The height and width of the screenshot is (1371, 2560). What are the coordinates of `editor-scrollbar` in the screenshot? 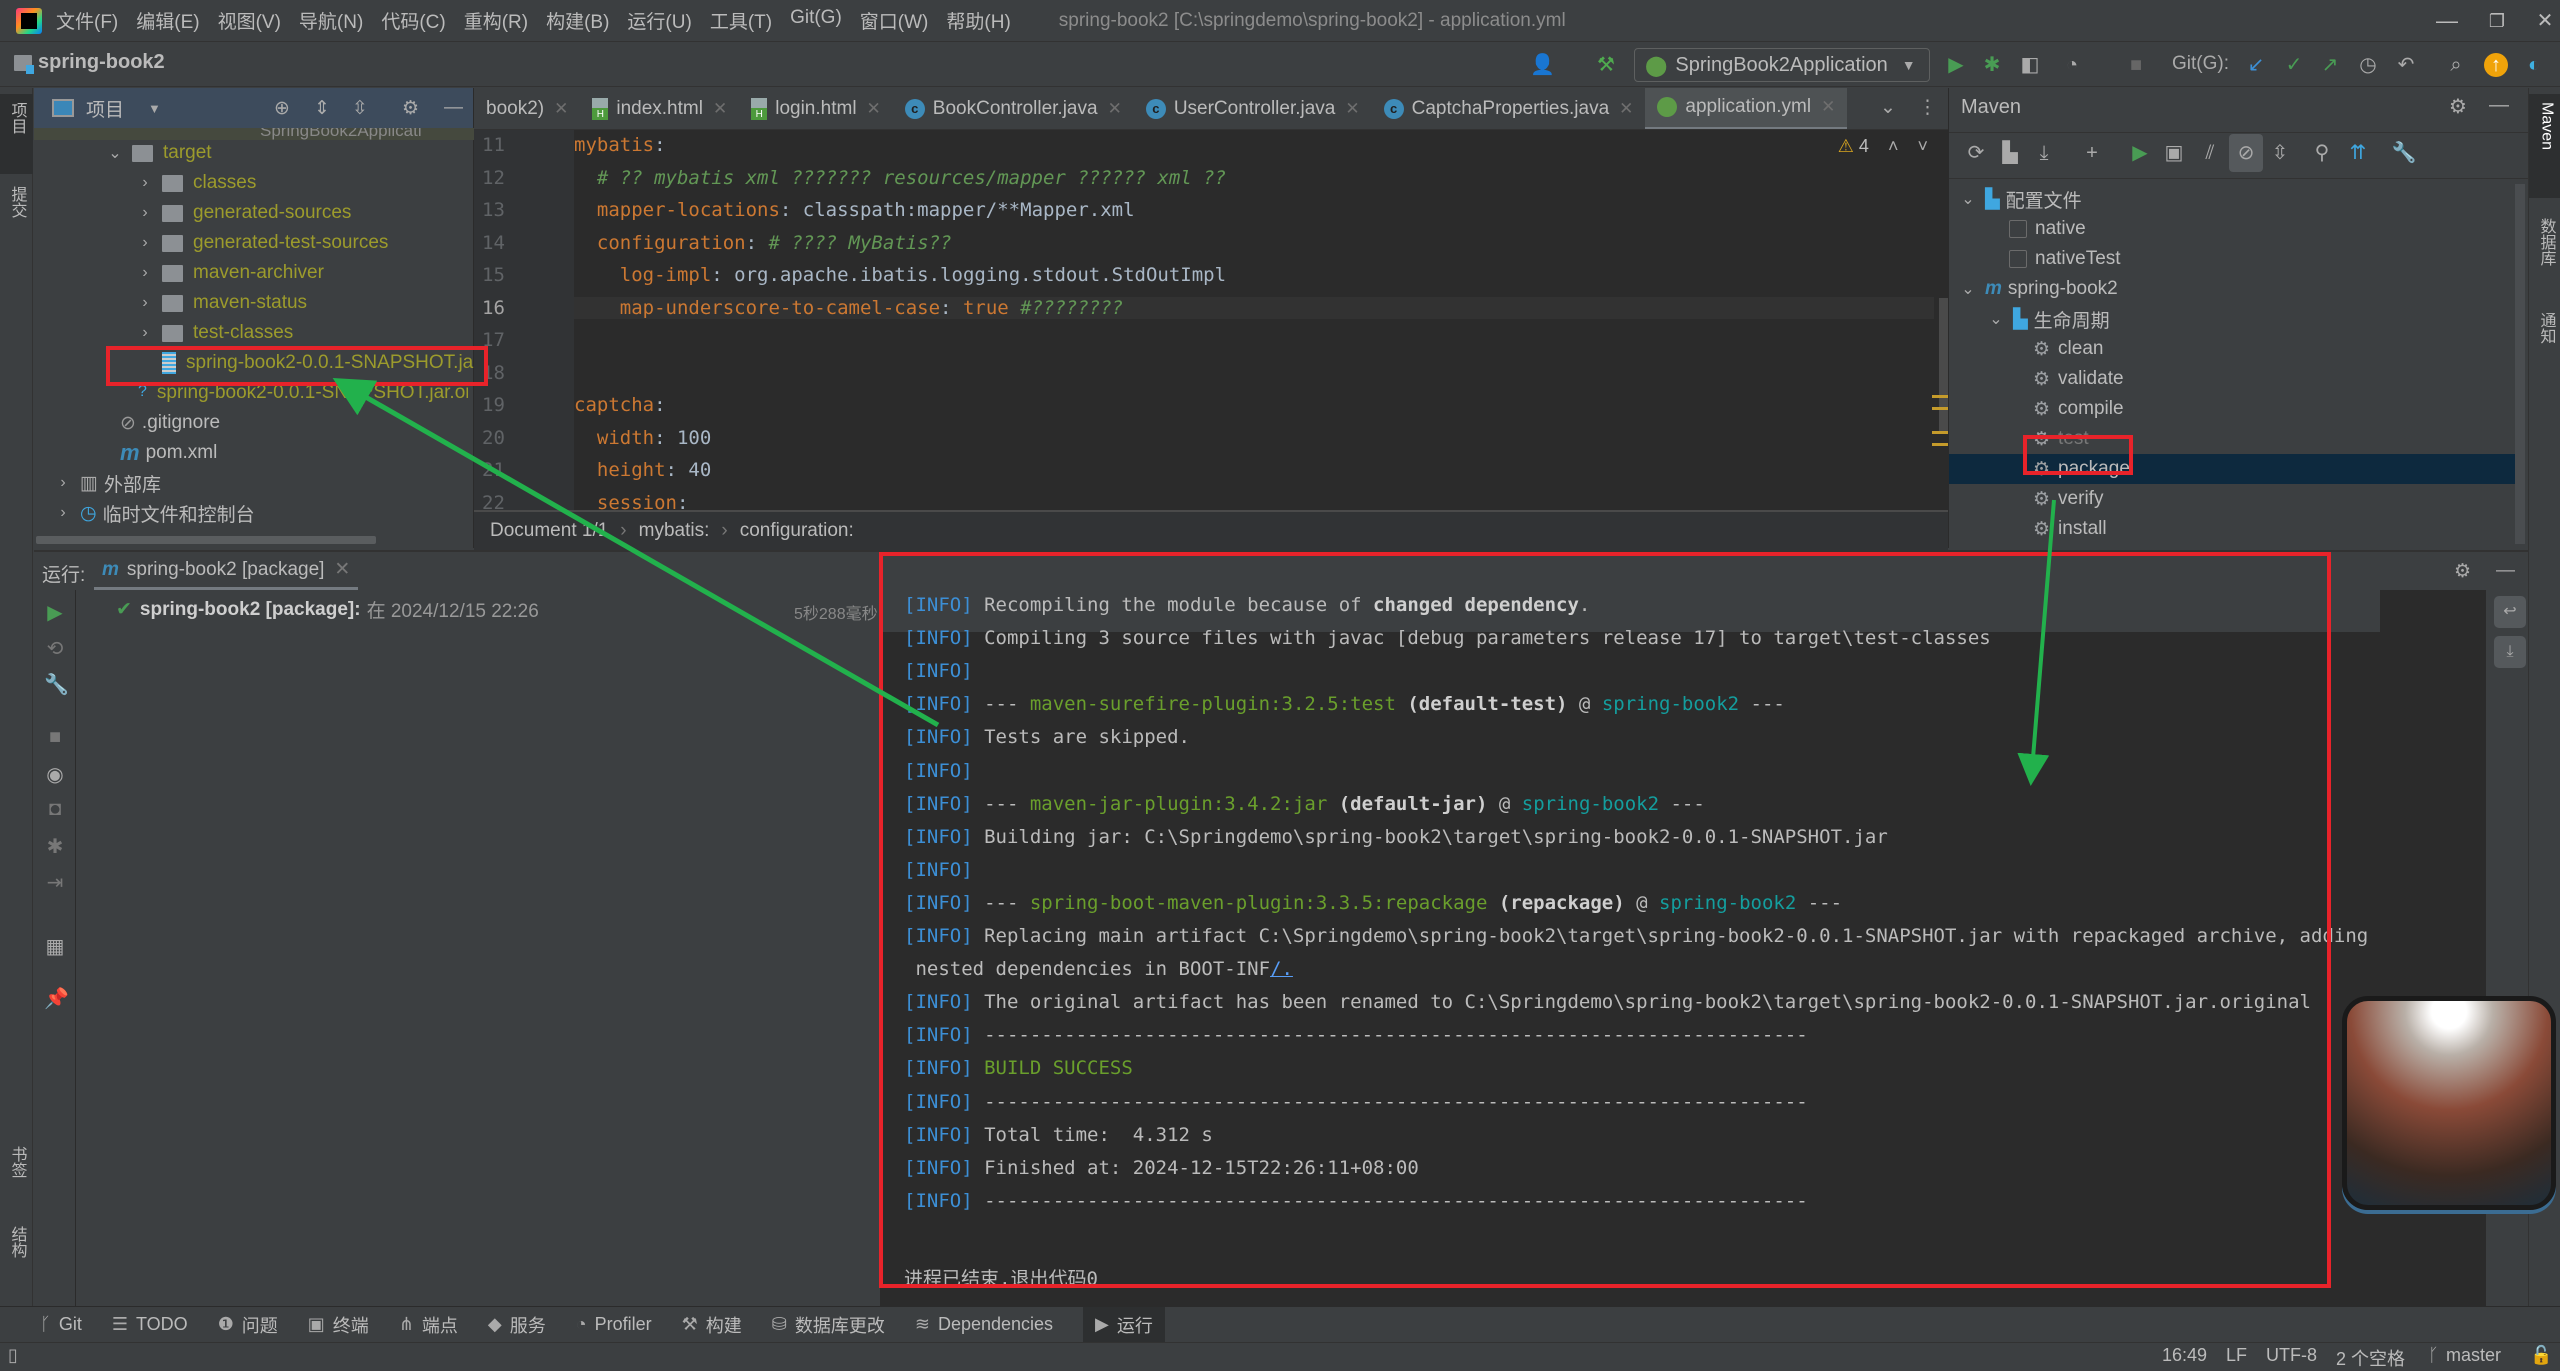 It's located at (1943, 366).